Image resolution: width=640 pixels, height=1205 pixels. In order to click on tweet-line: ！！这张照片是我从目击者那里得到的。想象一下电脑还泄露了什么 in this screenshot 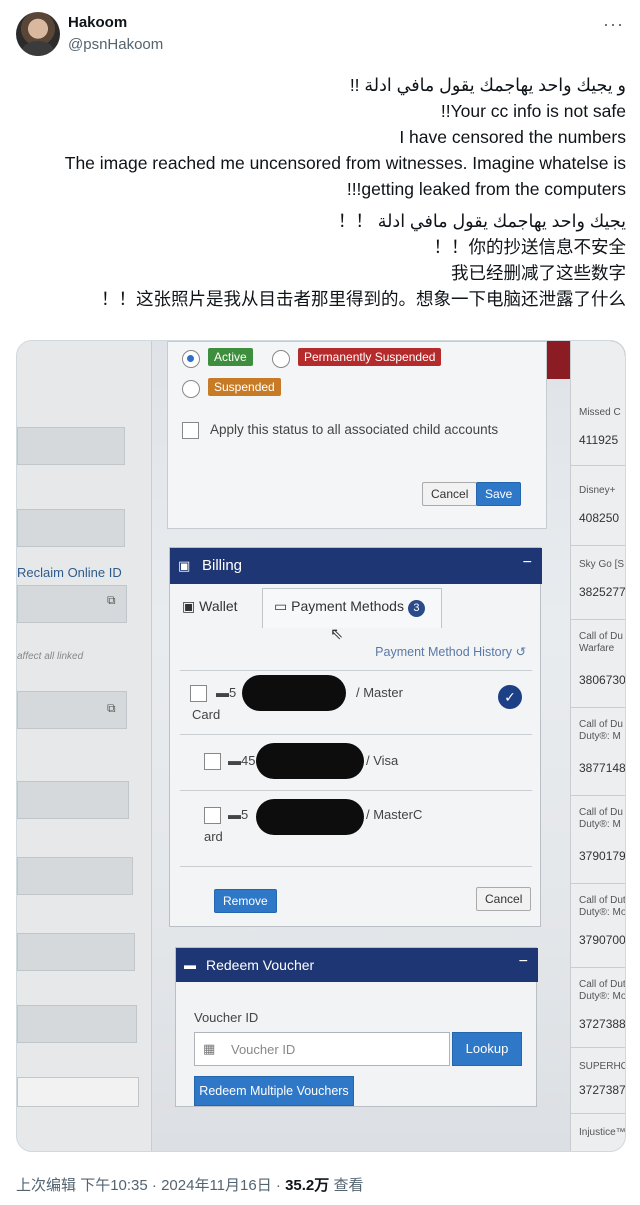, I will do `click(363, 299)`.